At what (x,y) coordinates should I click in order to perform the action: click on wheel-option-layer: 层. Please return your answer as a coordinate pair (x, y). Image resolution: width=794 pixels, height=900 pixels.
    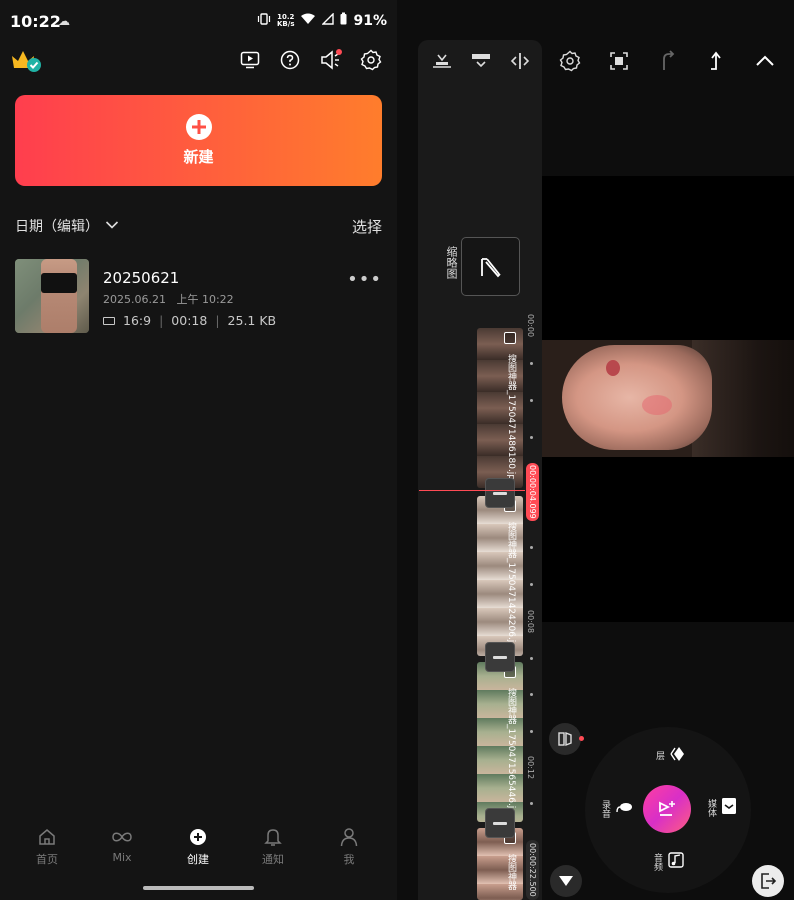
    Looking at the image, I should click on (671, 755).